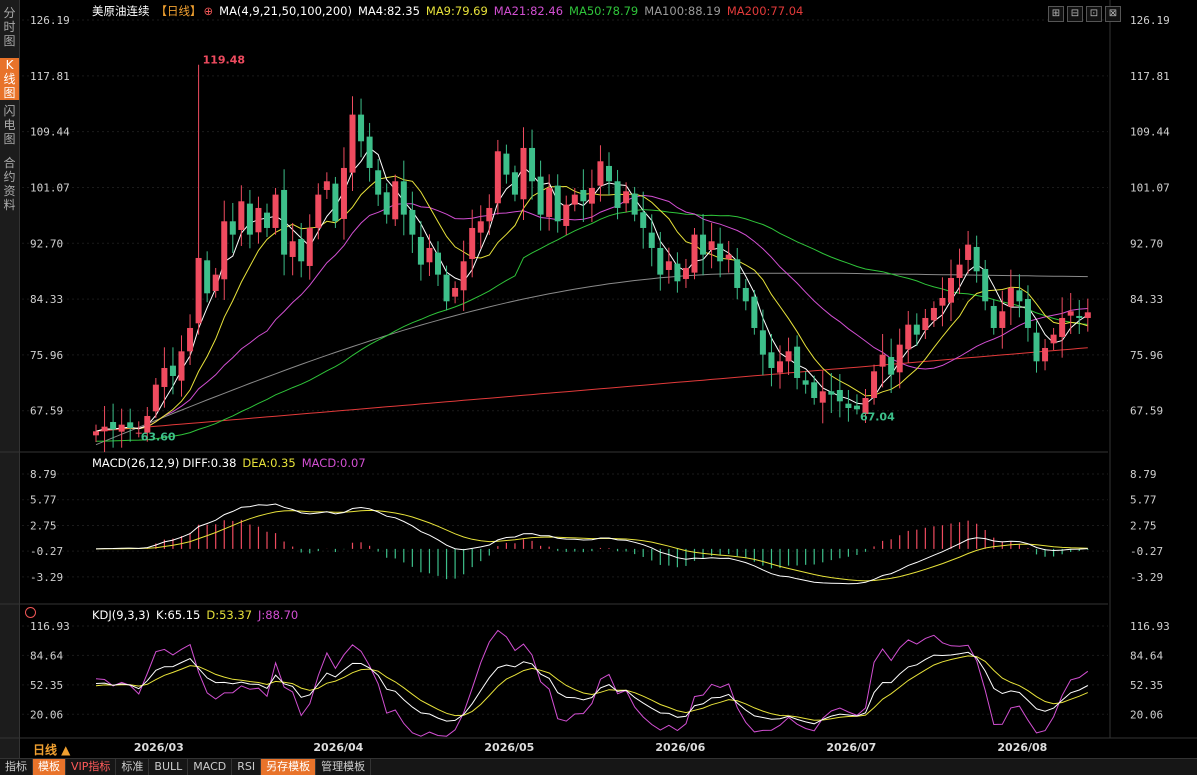 This screenshot has width=1197, height=775. Describe the element at coordinates (30, 612) in the screenshot. I see `close-kdj-icon` at that location.